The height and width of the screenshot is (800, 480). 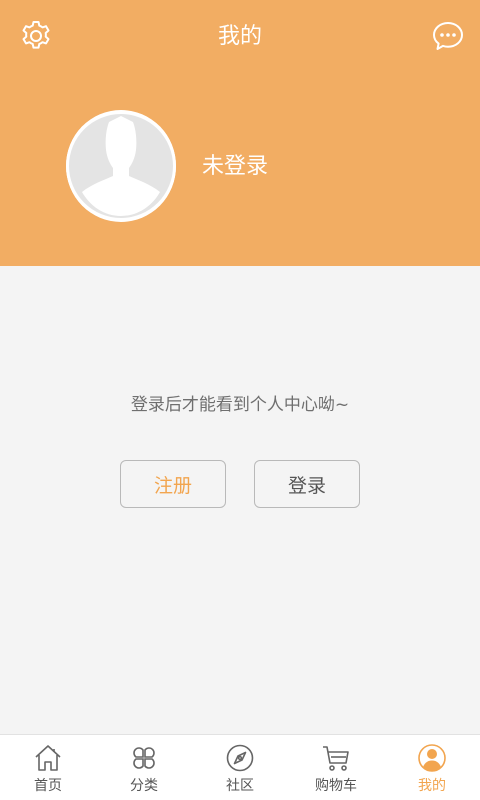 I want to click on tab-community-label: 社区, so click(x=240, y=786).